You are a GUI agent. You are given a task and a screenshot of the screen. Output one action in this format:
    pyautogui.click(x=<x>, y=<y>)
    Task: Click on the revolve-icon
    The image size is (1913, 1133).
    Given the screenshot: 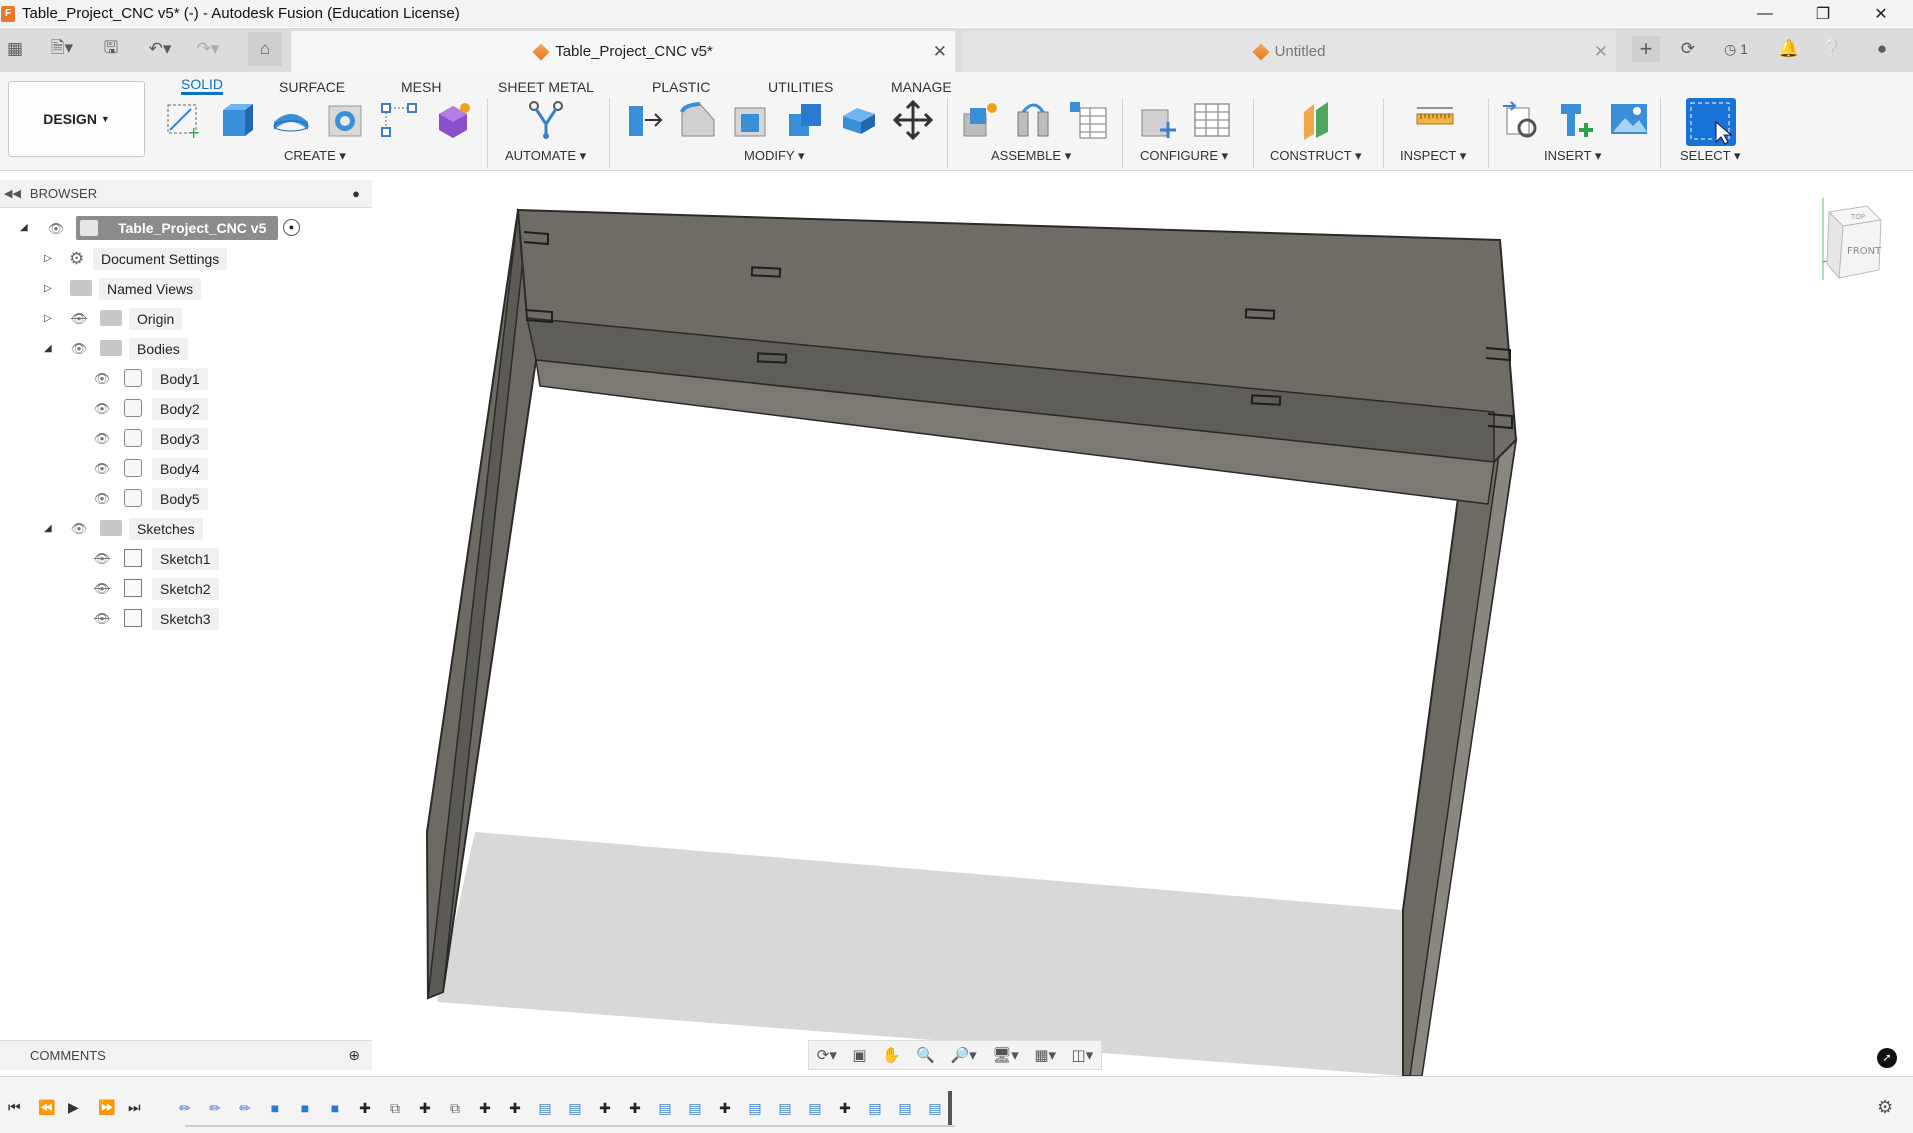 What is the action you would take?
    pyautogui.click(x=291, y=120)
    